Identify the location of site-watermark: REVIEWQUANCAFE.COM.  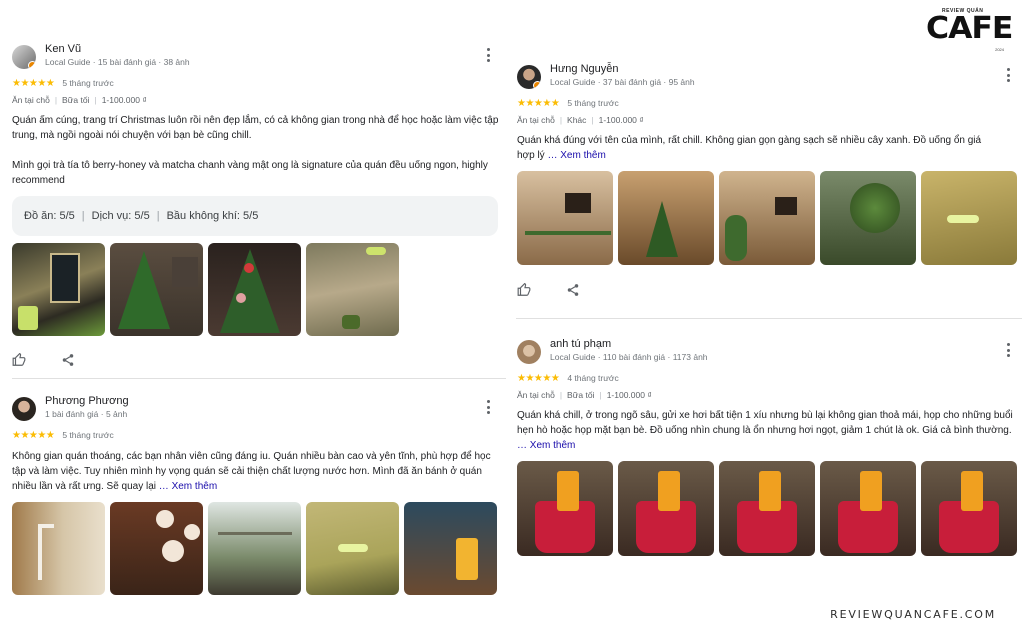
(913, 614).